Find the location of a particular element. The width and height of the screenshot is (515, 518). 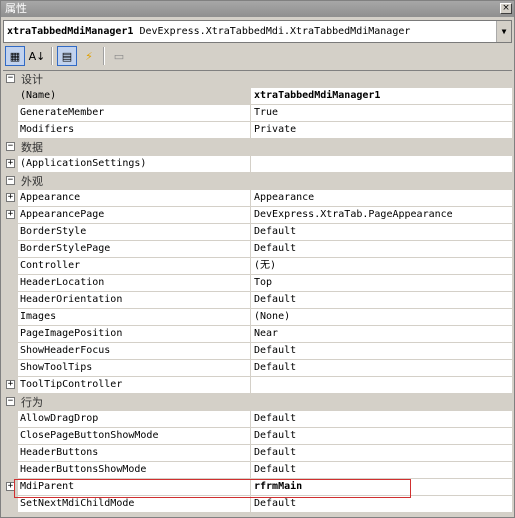

property-row: HeaderOrientation Default is located at coordinates (257, 300).